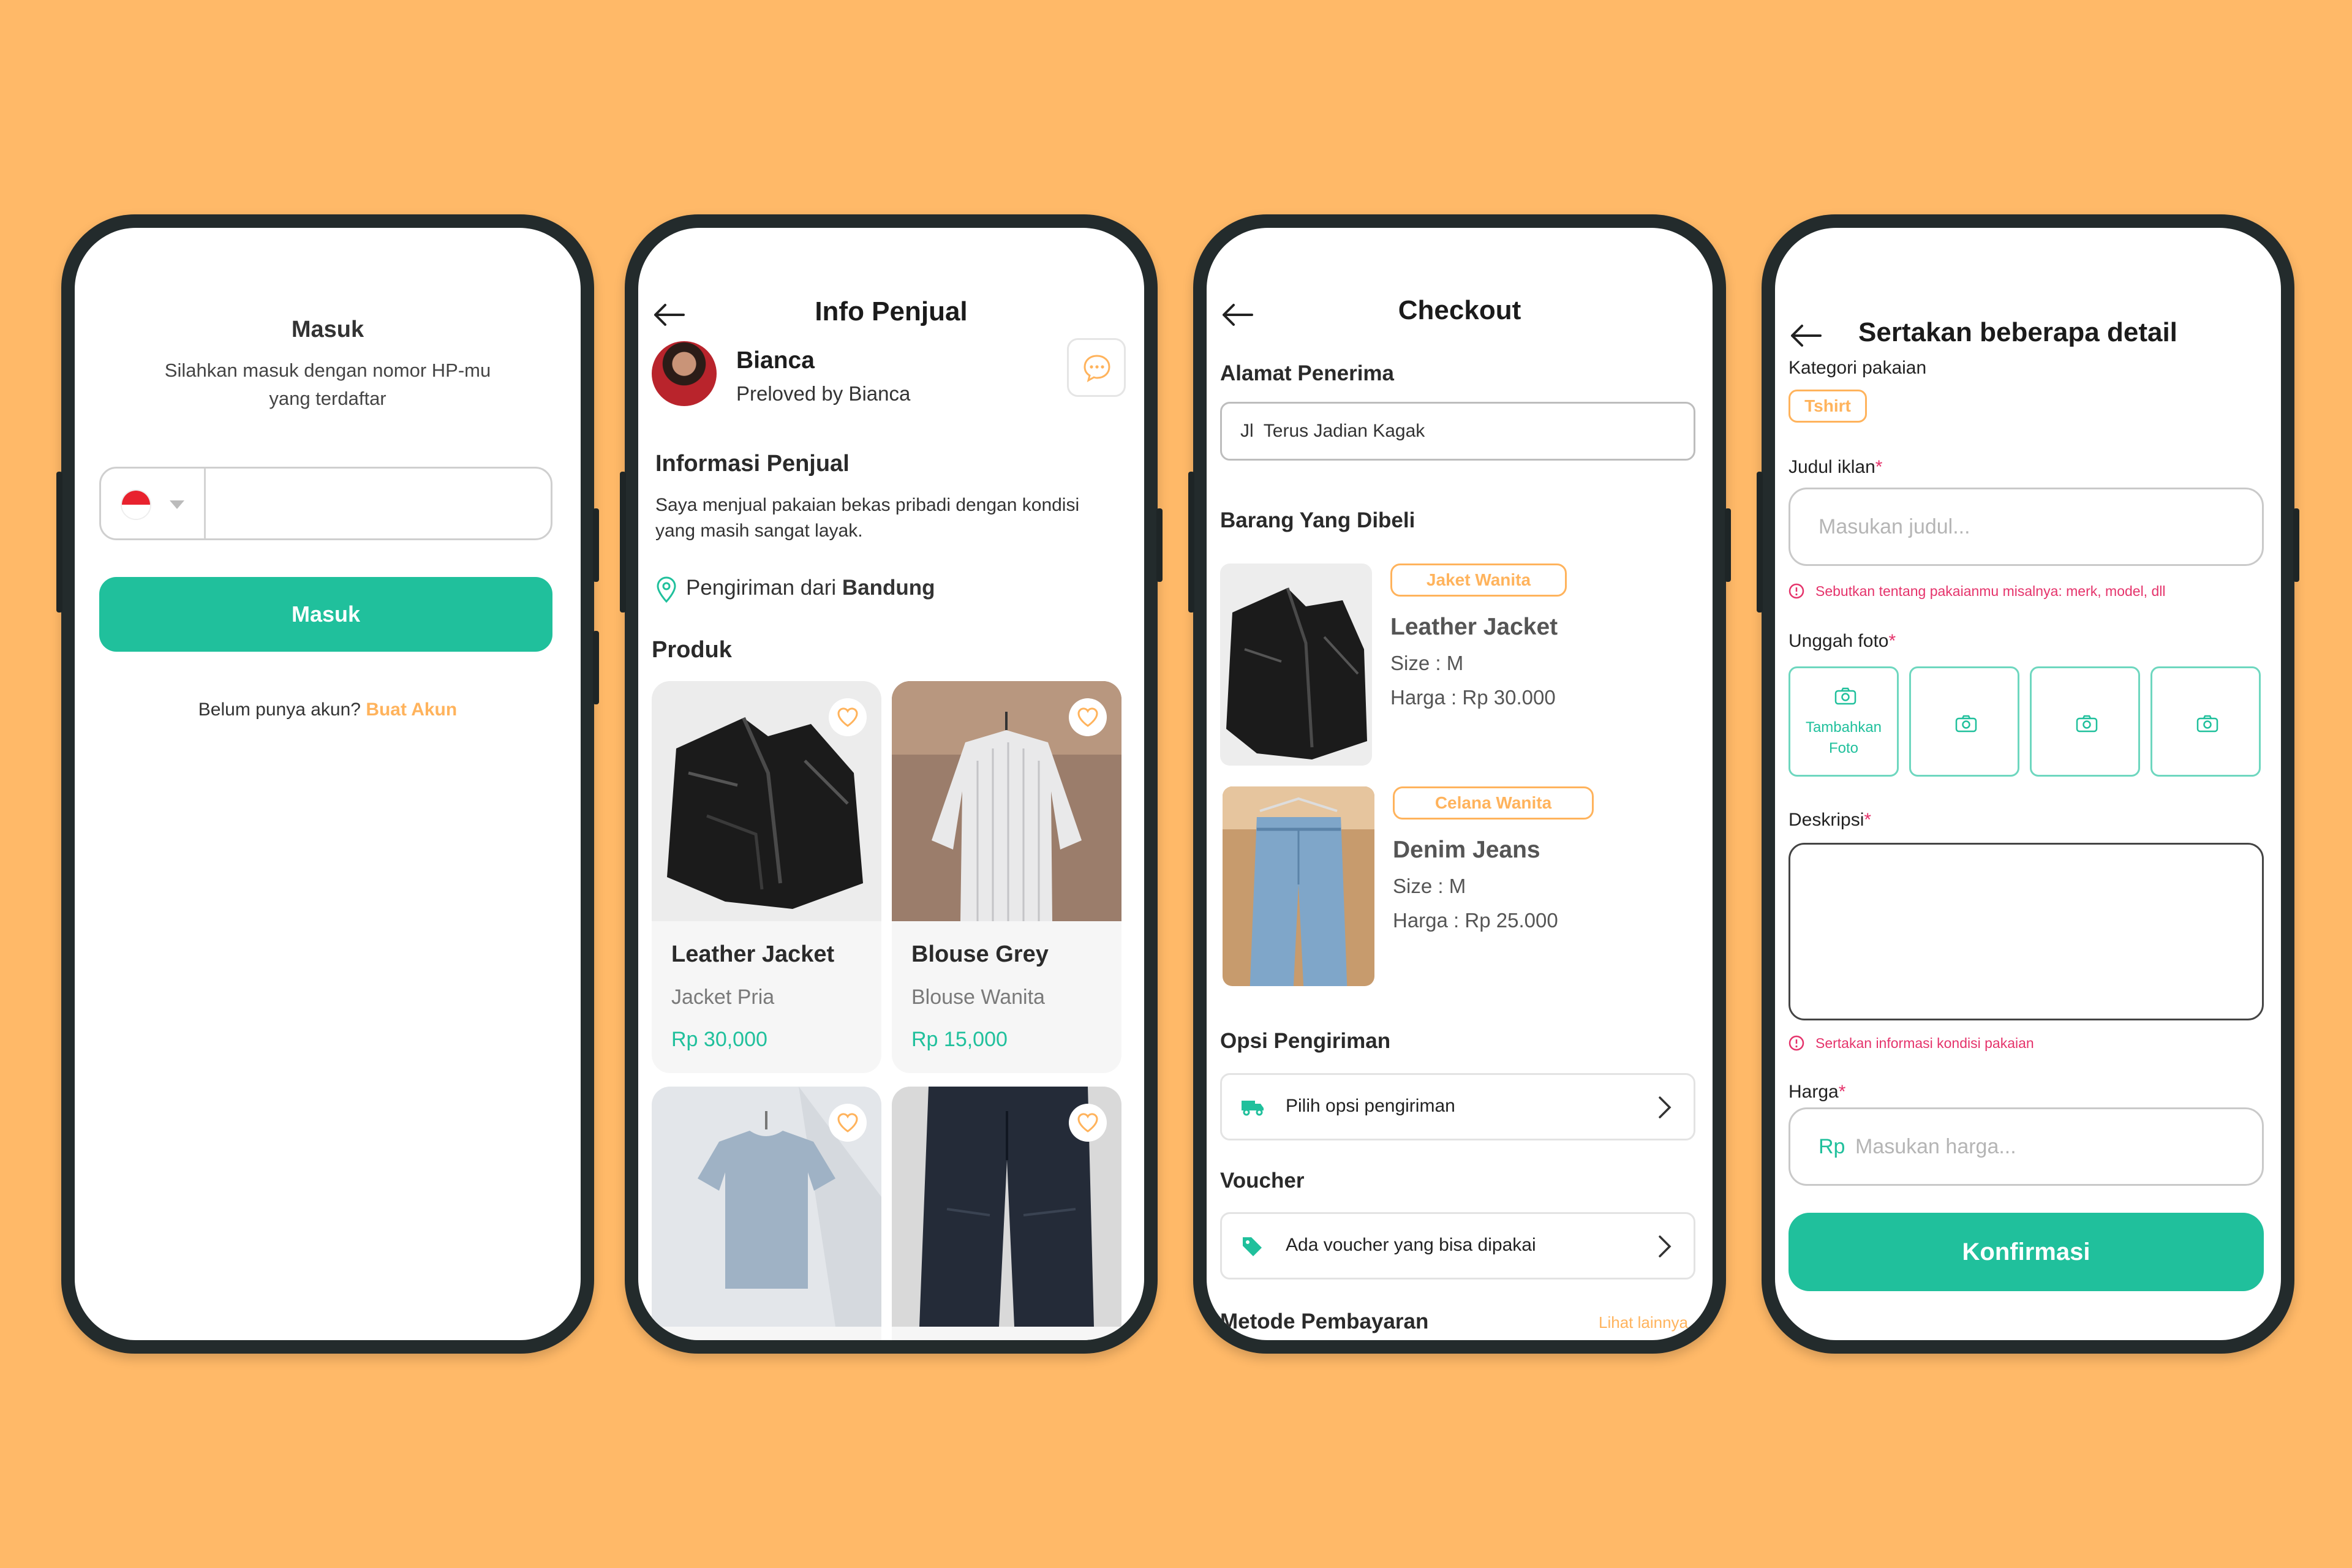 Image resolution: width=2352 pixels, height=1568 pixels. I want to click on photo-label: Unggah foto*, so click(1842, 641).